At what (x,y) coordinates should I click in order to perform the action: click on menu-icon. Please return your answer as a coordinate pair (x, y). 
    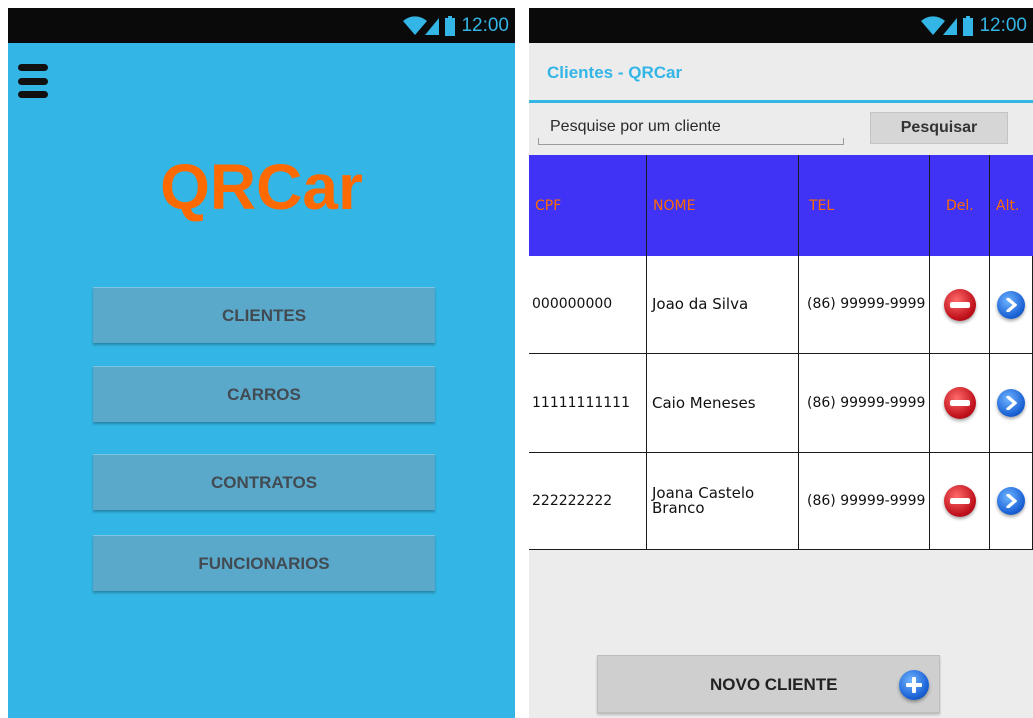
    Looking at the image, I should click on (33, 81).